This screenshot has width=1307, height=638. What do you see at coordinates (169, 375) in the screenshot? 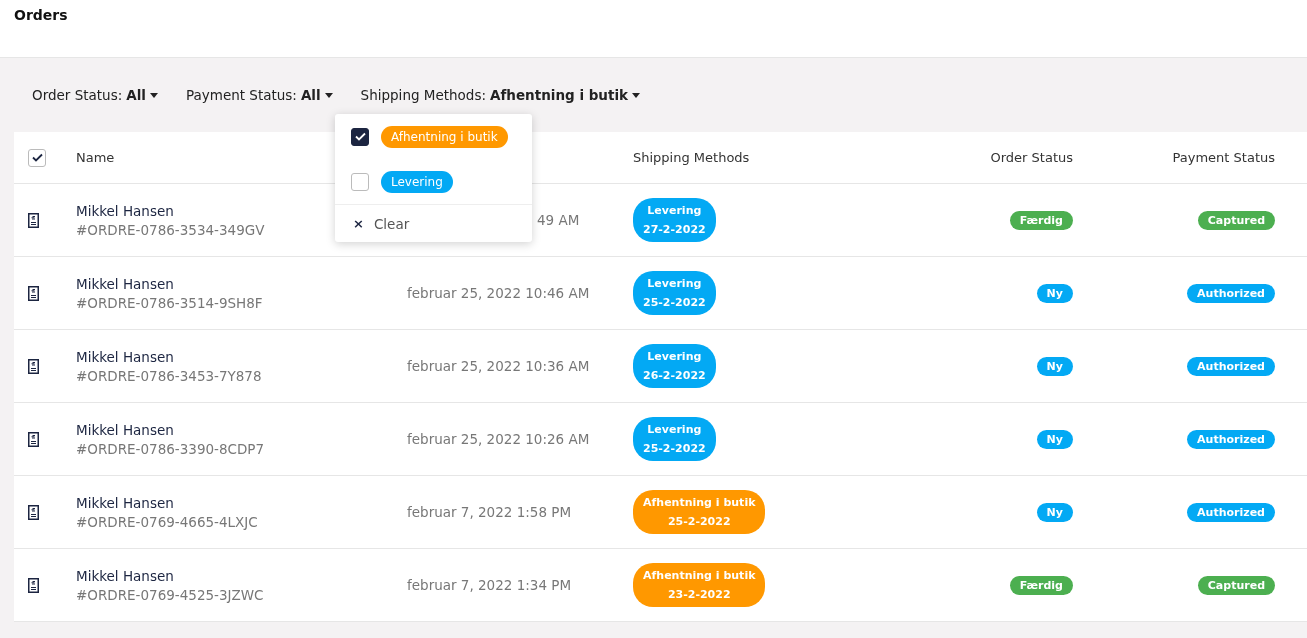
I see `order-number: #ORDRE-0786-3453-7Y878` at bounding box center [169, 375].